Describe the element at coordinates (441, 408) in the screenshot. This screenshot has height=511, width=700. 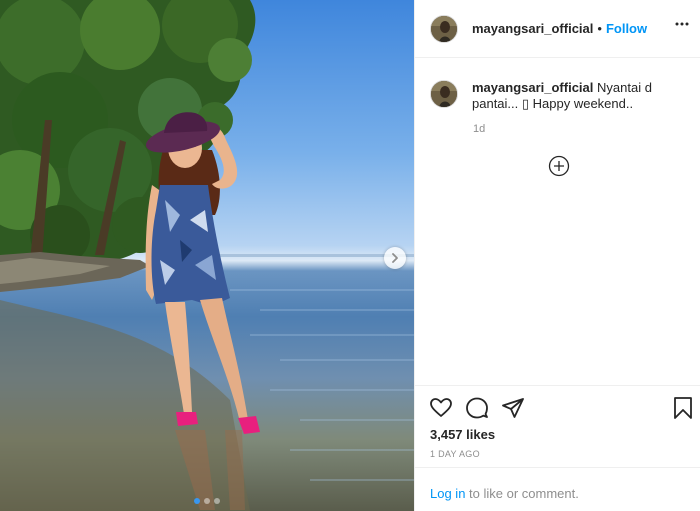
I see `heart-icon` at that location.